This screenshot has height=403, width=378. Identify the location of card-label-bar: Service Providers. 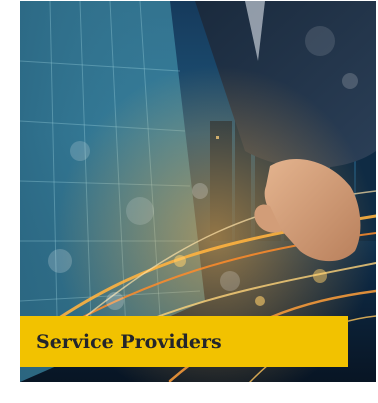
(184, 341).